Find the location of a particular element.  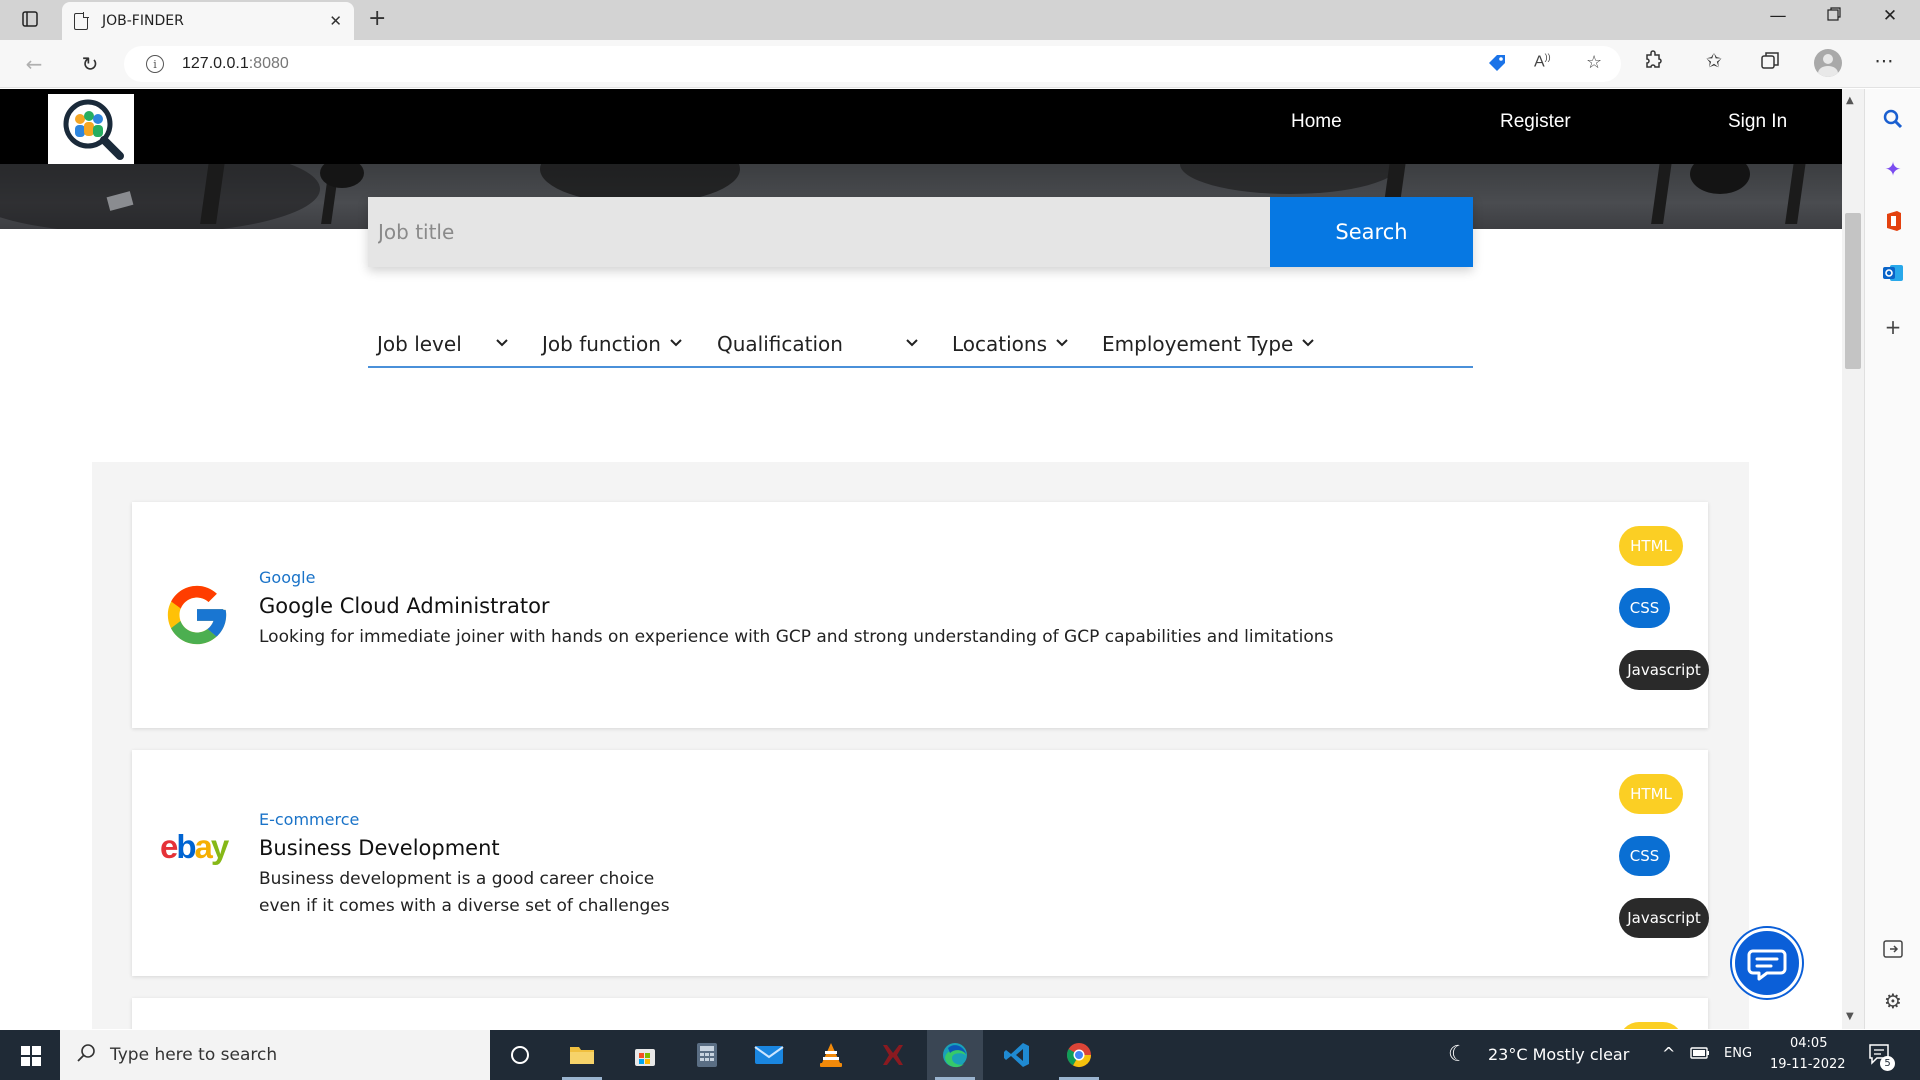

job-finder-logo is located at coordinates (91, 129).